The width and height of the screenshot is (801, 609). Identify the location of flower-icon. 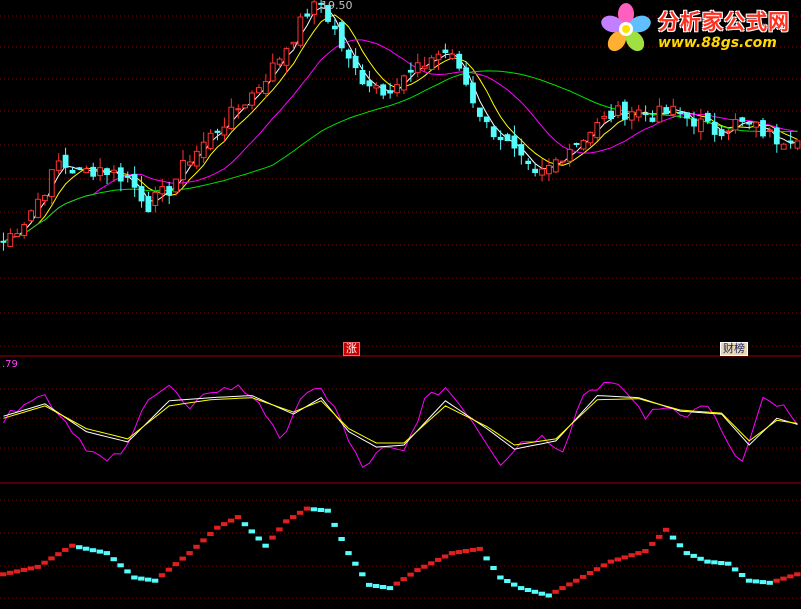
(626, 27).